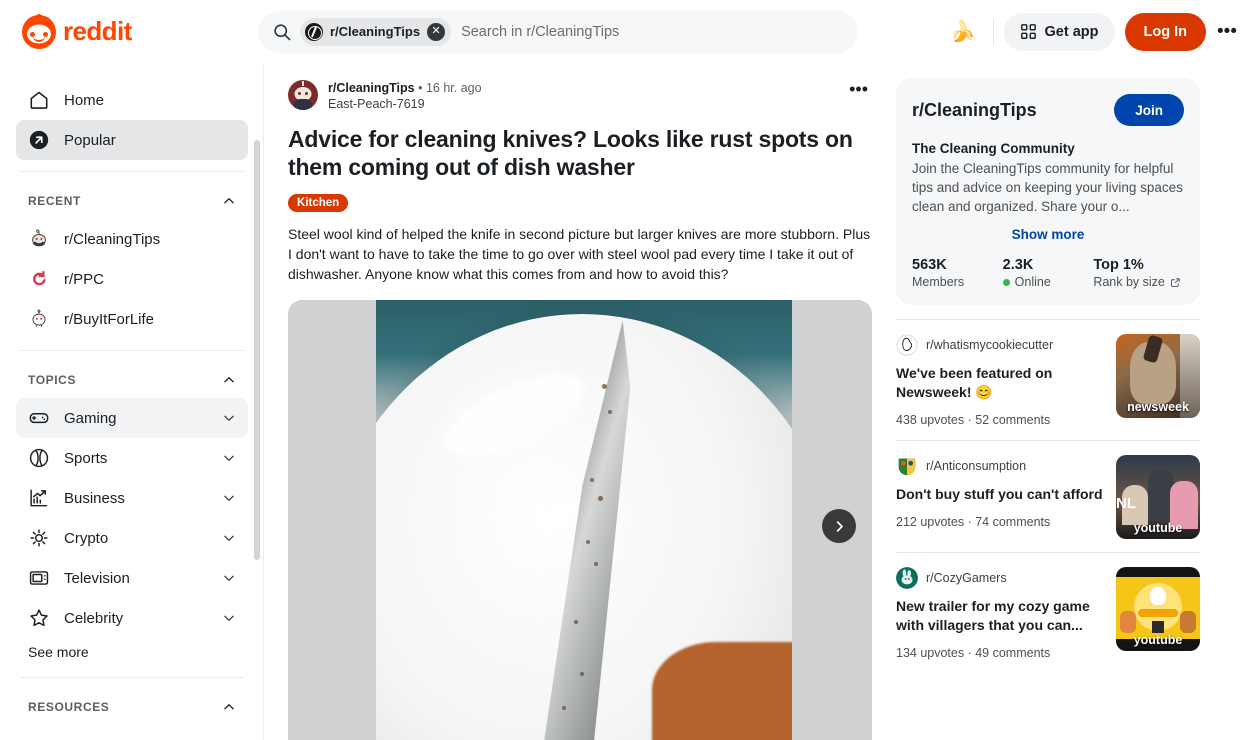 This screenshot has width=1260, height=740. I want to click on search-icon, so click(282, 31).